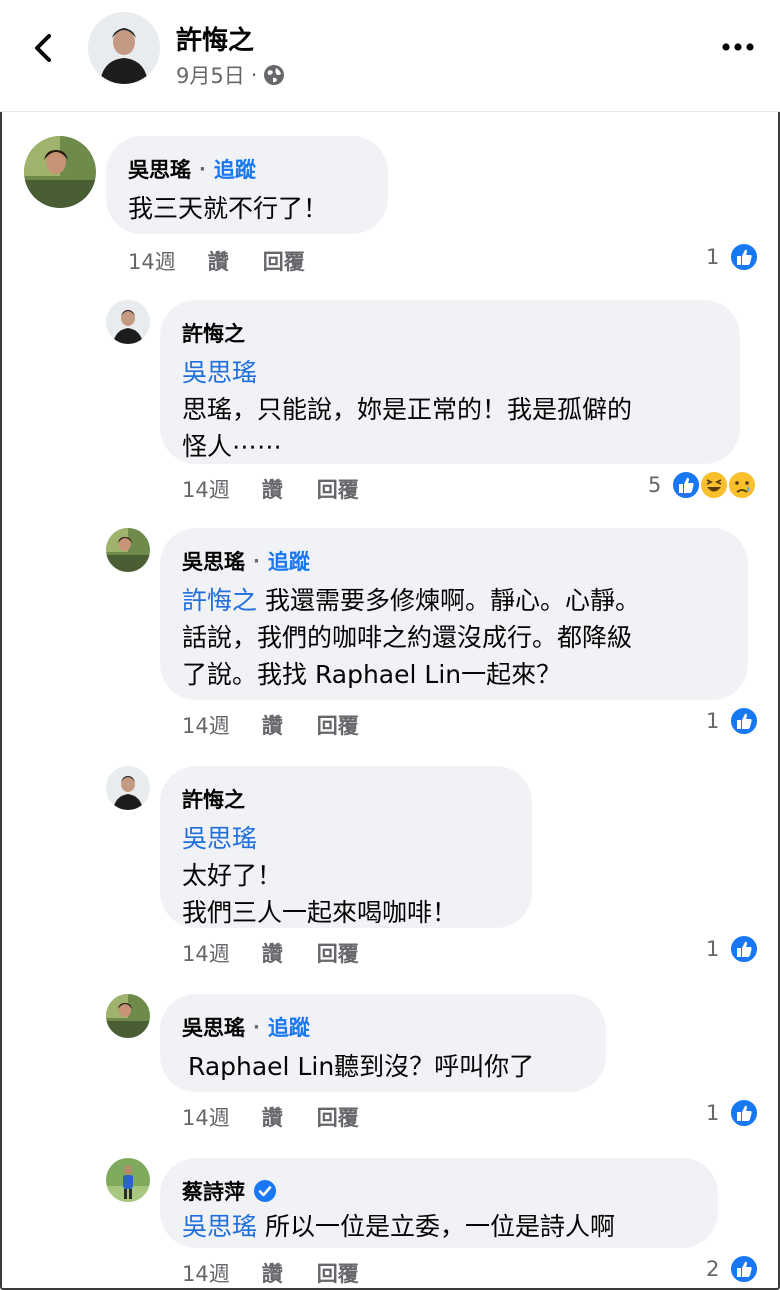 This screenshot has height=1290, width=780. I want to click on more-options-icon, so click(738, 47).